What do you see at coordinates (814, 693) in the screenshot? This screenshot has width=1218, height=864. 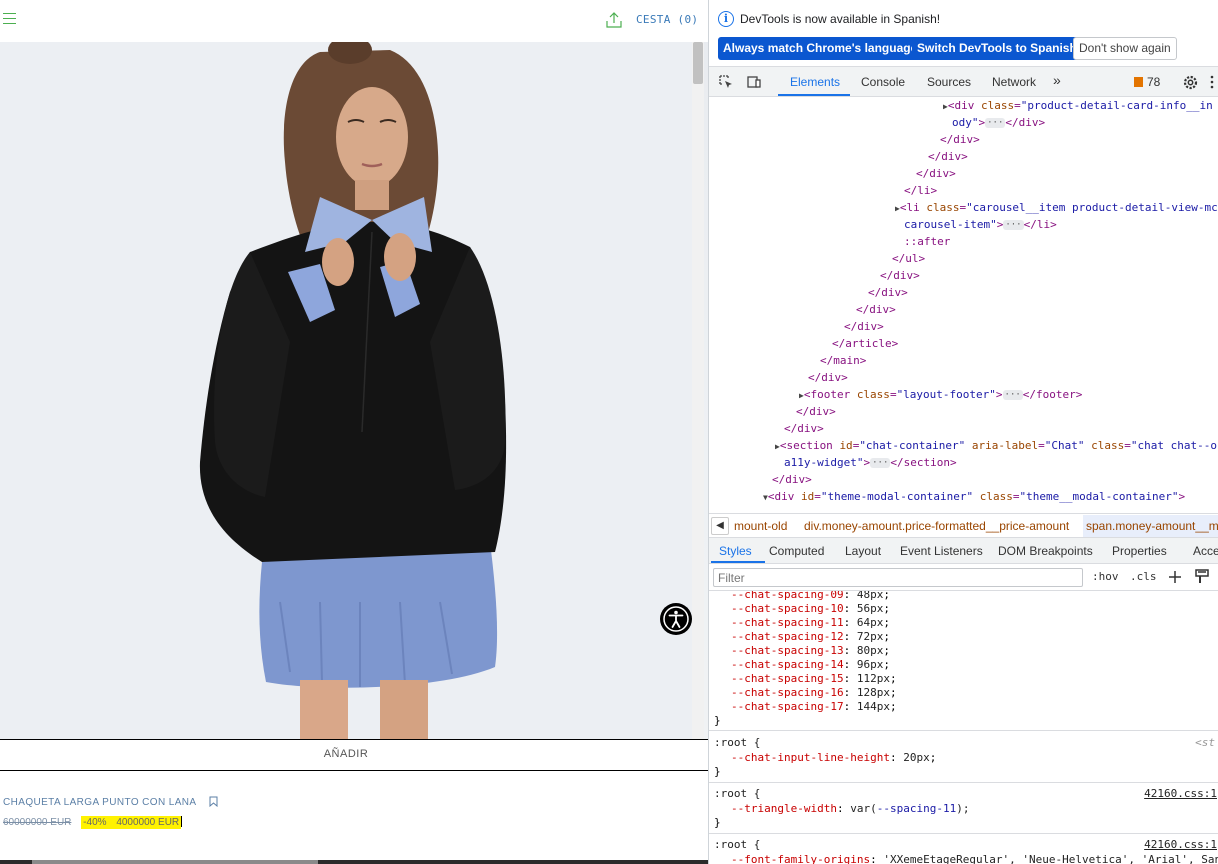 I see `css-declaration: --chat-spacing-16: 128px;` at bounding box center [814, 693].